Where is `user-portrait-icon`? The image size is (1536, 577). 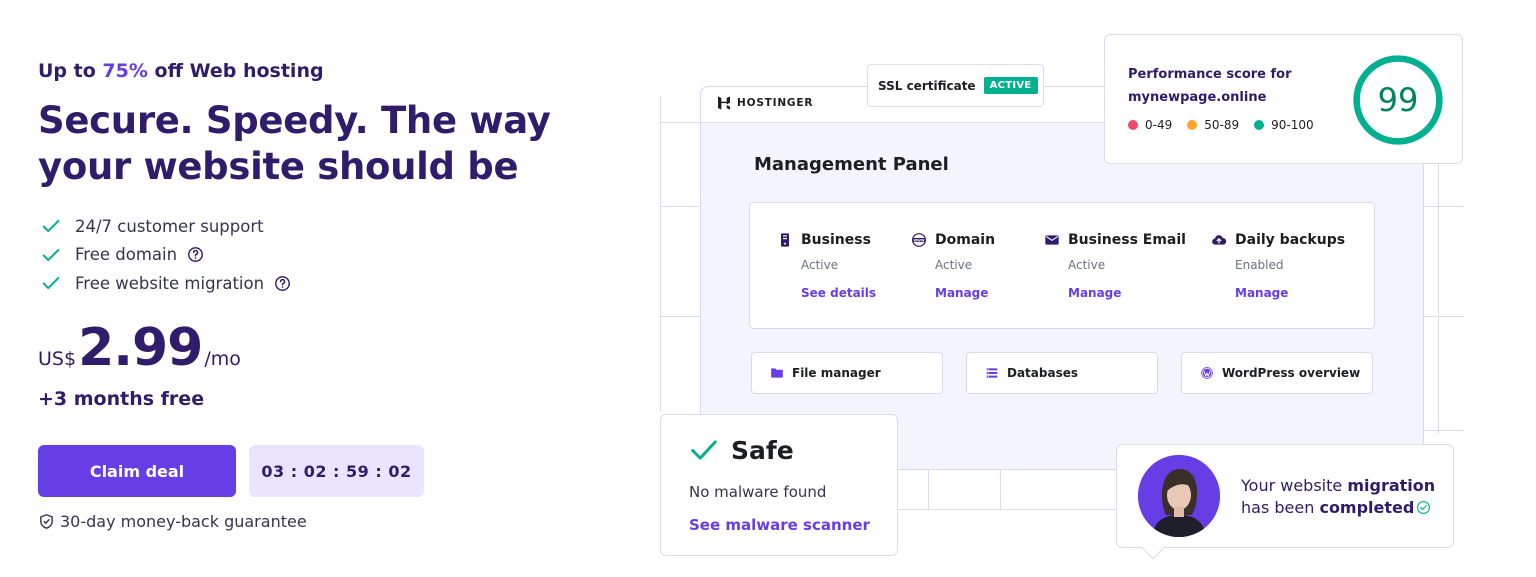
user-portrait-icon is located at coordinates (1179, 496).